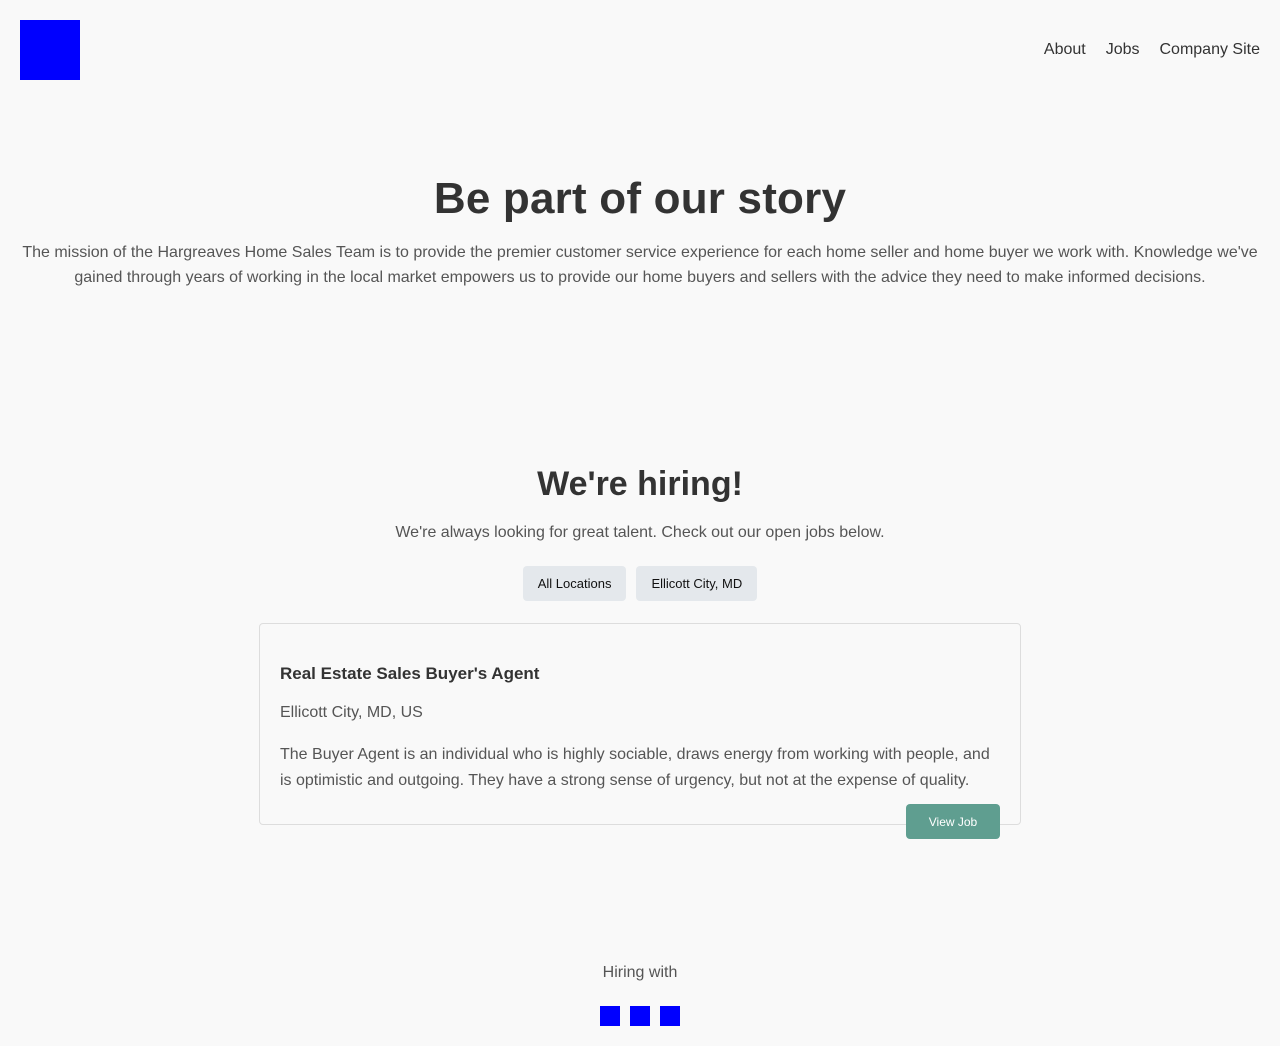  Describe the element at coordinates (1065, 50) in the screenshot. I see `nav-about-link: About` at that location.